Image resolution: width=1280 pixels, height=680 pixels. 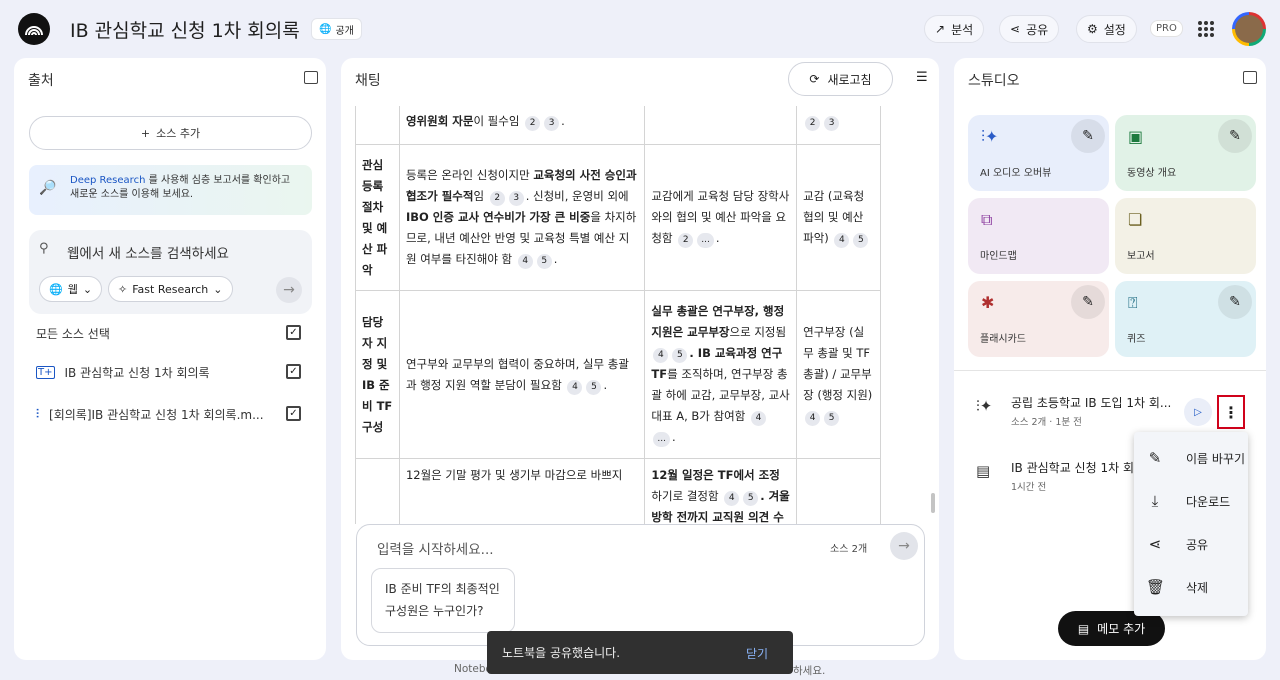 I want to click on cell-text: 으로 지정됨, so click(x=758, y=332).